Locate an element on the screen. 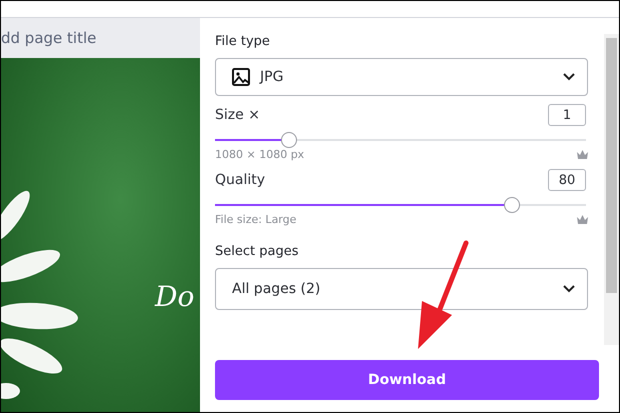  size-label: Size × is located at coordinates (237, 115).